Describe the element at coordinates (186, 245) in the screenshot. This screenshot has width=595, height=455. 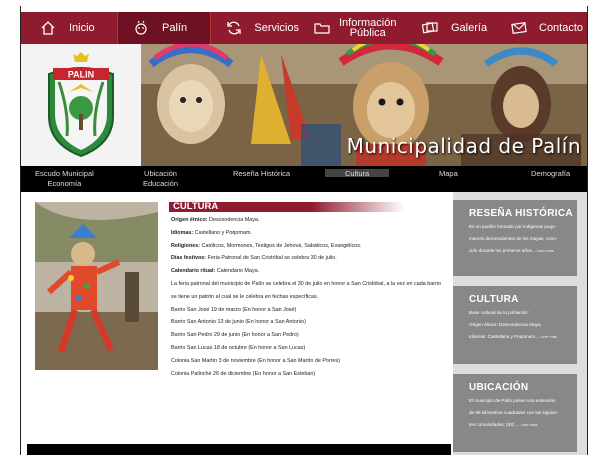
I see `row-label: Religiones:` at that location.